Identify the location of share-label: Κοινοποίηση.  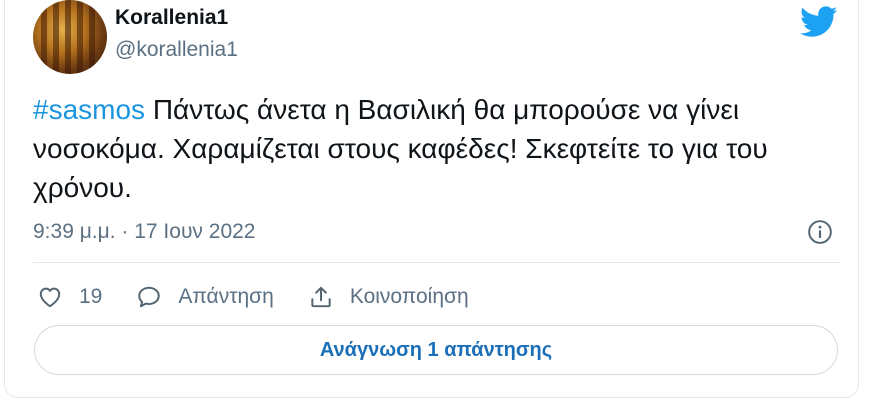
(409, 296).